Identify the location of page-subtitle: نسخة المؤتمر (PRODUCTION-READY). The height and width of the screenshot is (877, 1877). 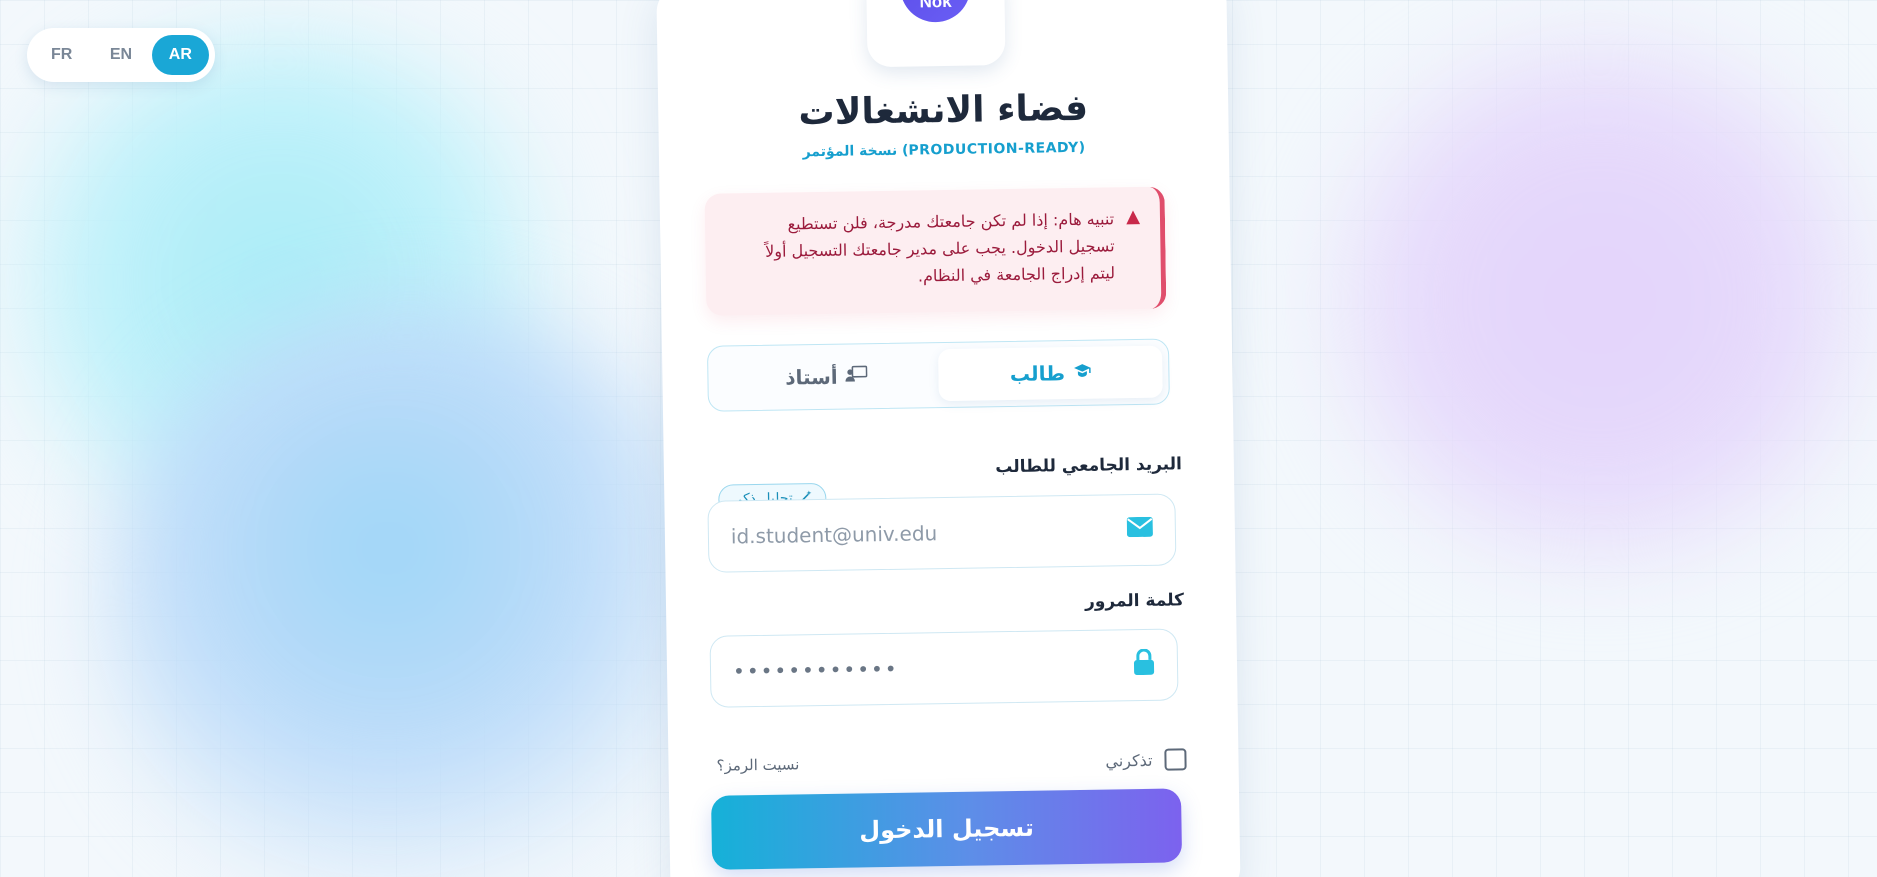
(944, 150).